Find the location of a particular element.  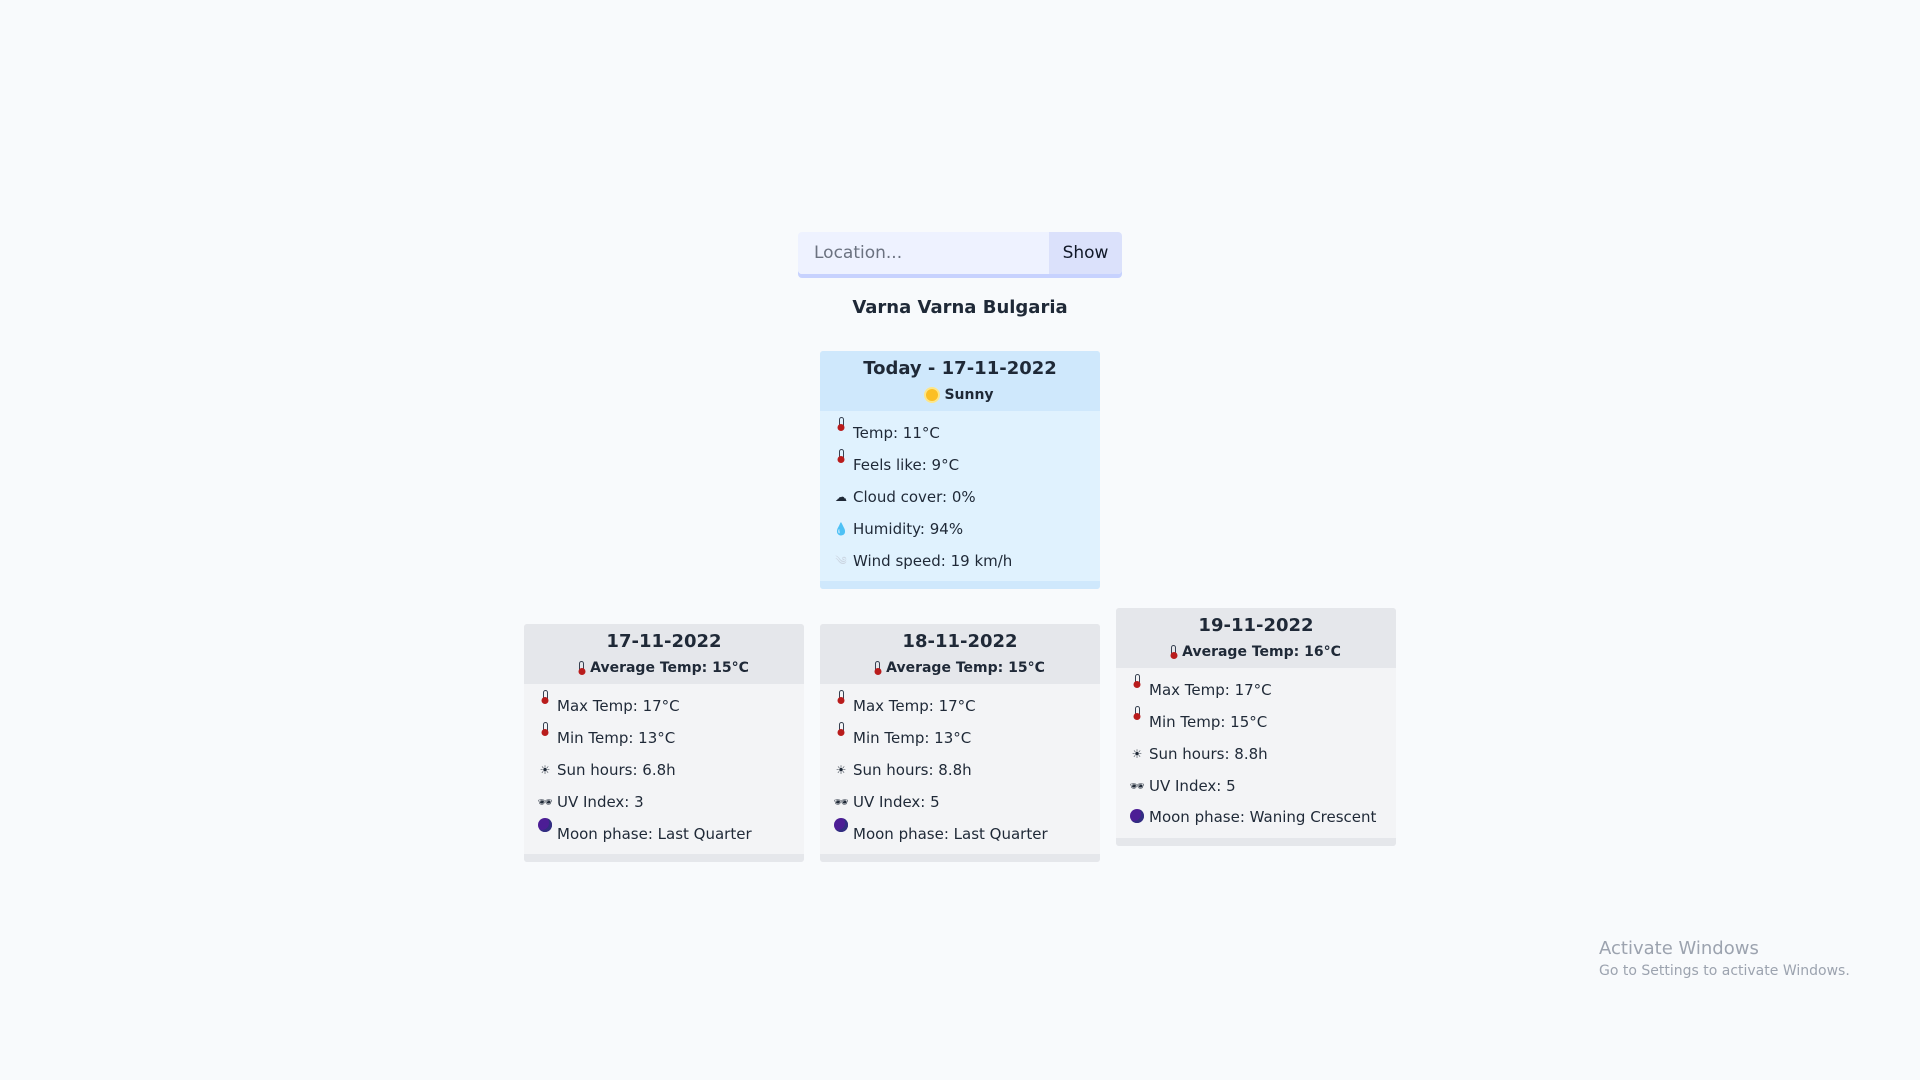

average-temp-label: Average Temp: 16°C is located at coordinates (1261, 652).